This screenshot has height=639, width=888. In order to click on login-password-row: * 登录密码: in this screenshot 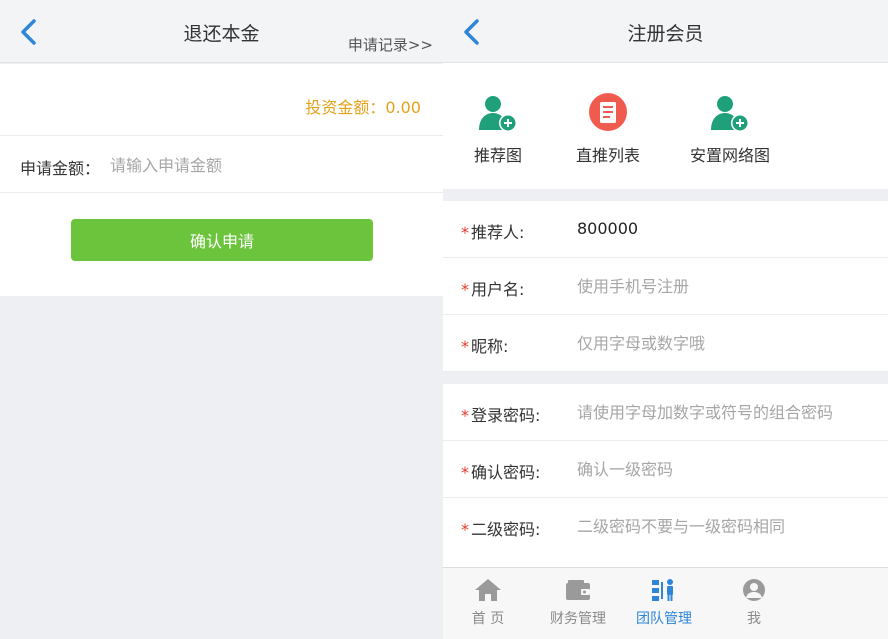, I will do `click(665, 412)`.